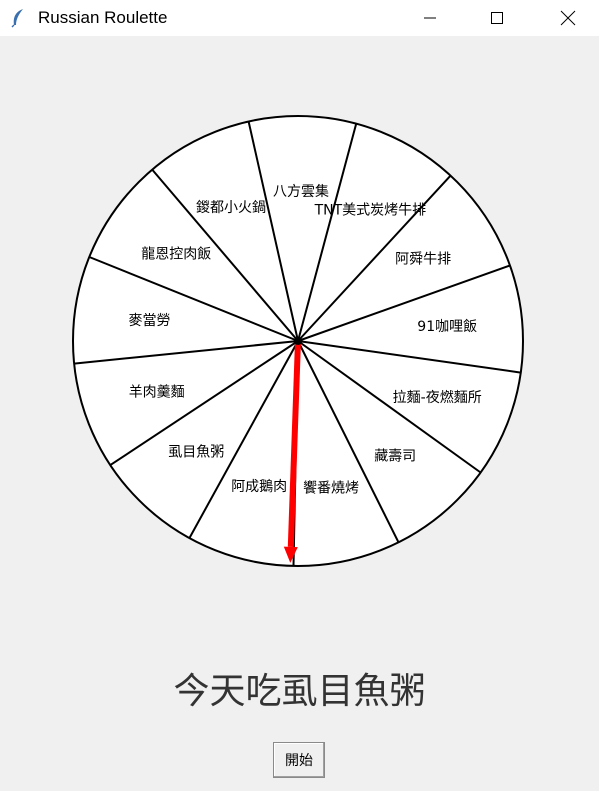 The image size is (599, 791). I want to click on wheel-hub, so click(298, 341).